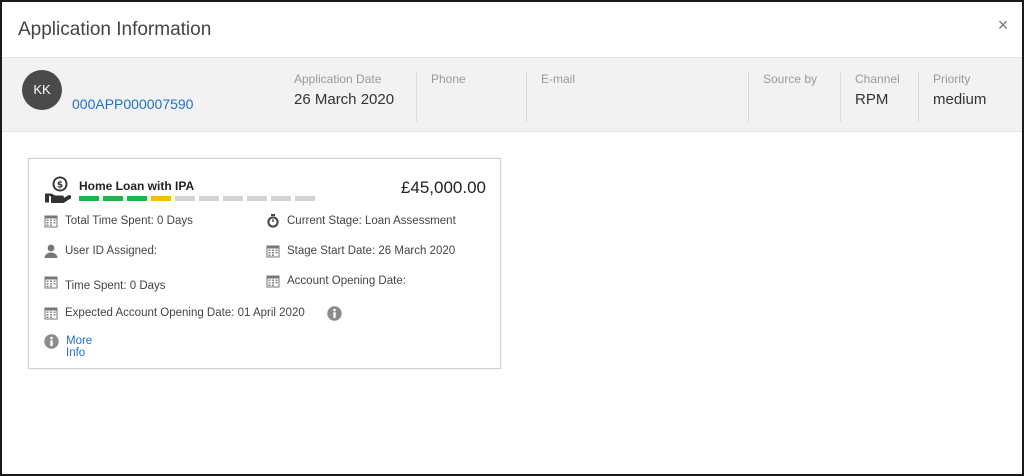 This screenshot has width=1024, height=476. What do you see at coordinates (793, 97) in the screenshot?
I see `field-source-by: Source by` at bounding box center [793, 97].